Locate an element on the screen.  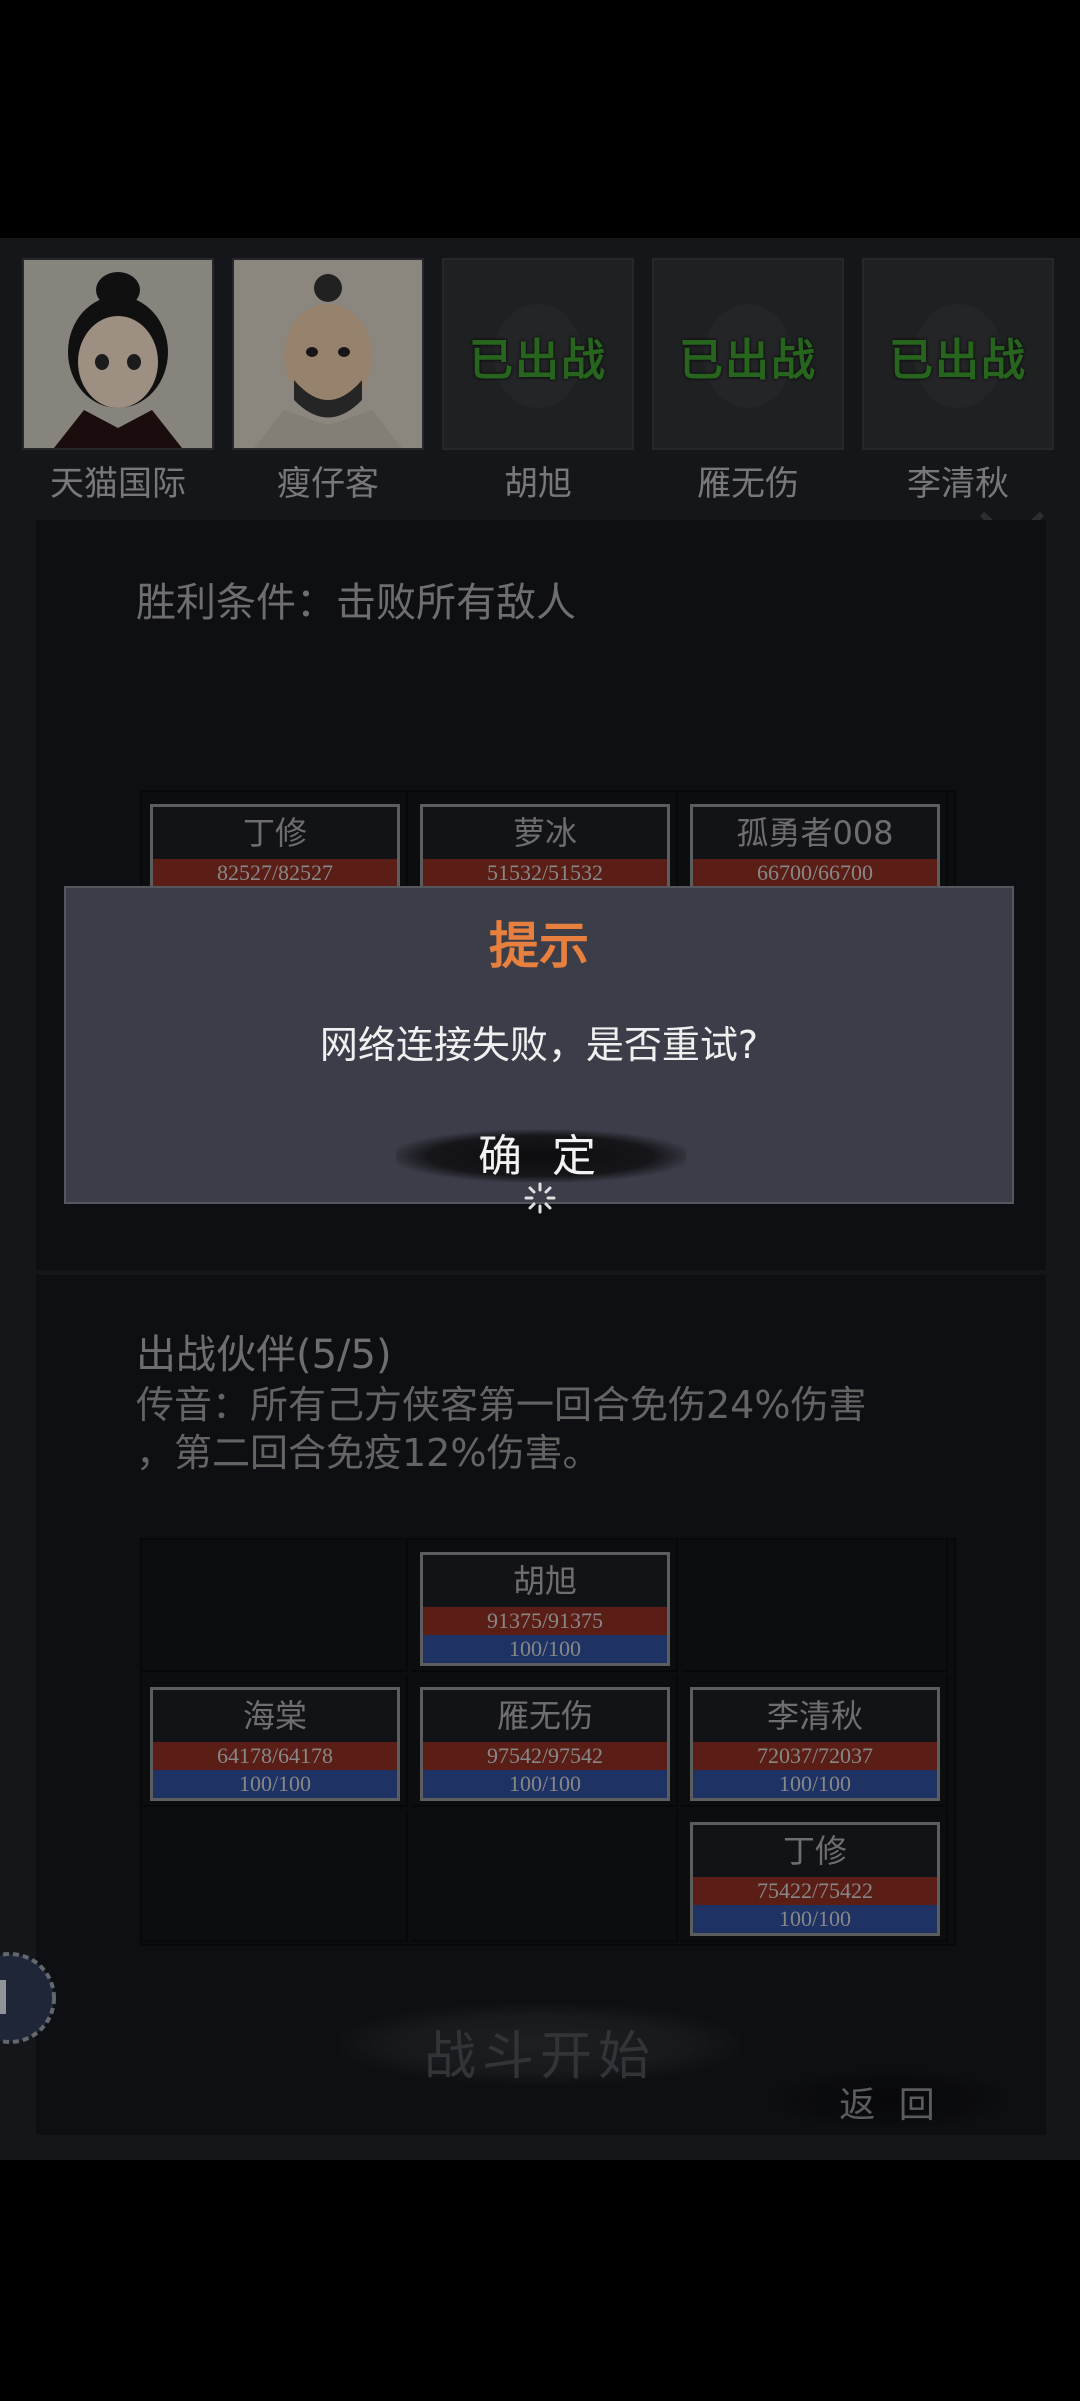
hero-card-4: 已出战 雁无伤 is located at coordinates (748, 381).